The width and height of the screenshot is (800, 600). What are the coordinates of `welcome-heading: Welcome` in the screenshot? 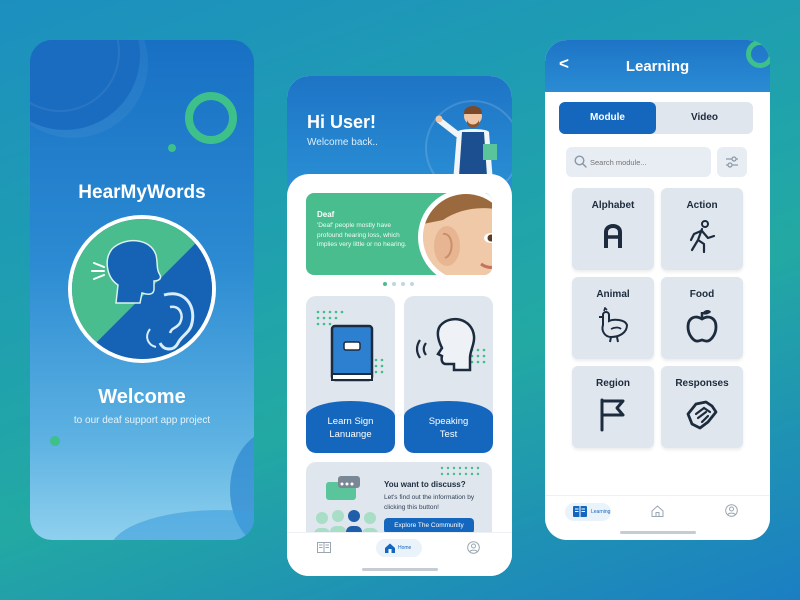 It's located at (142, 397).